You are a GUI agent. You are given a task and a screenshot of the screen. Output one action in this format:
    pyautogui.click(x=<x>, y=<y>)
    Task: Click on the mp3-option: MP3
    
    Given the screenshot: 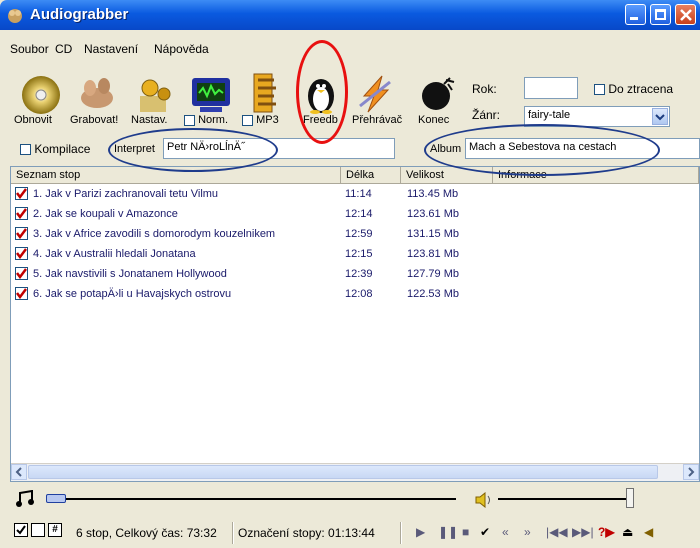 What is the action you would take?
    pyautogui.click(x=260, y=120)
    